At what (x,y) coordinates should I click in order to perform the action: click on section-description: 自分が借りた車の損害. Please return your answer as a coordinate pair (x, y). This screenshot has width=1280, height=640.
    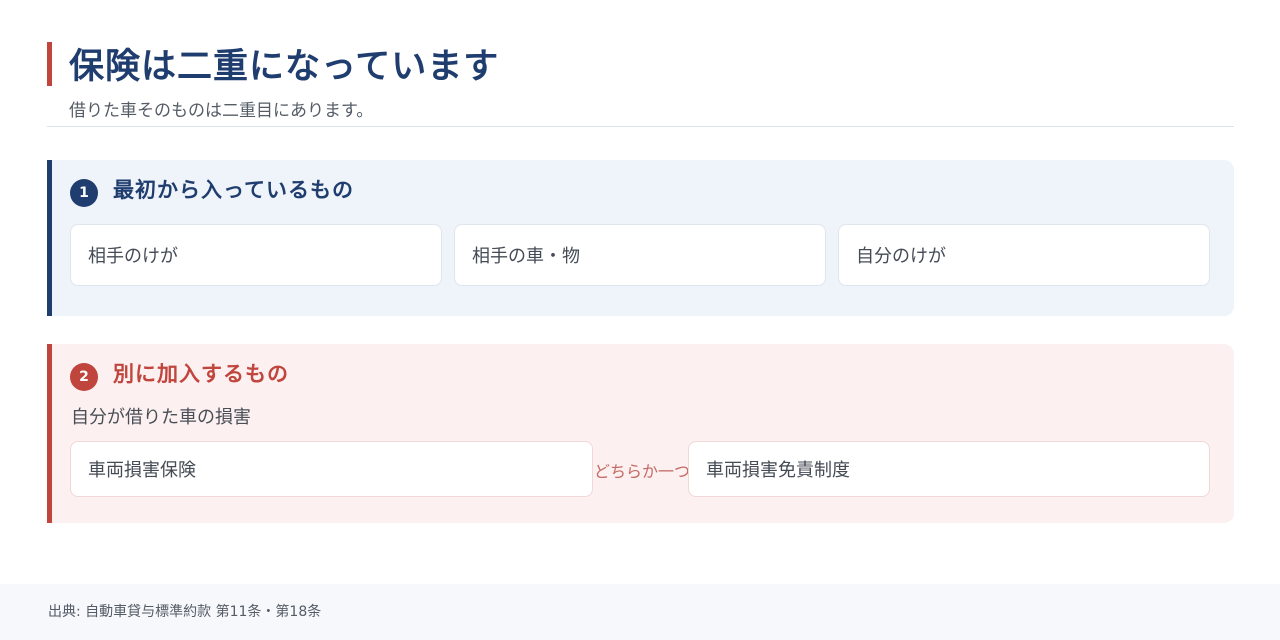
    Looking at the image, I should click on (161, 417).